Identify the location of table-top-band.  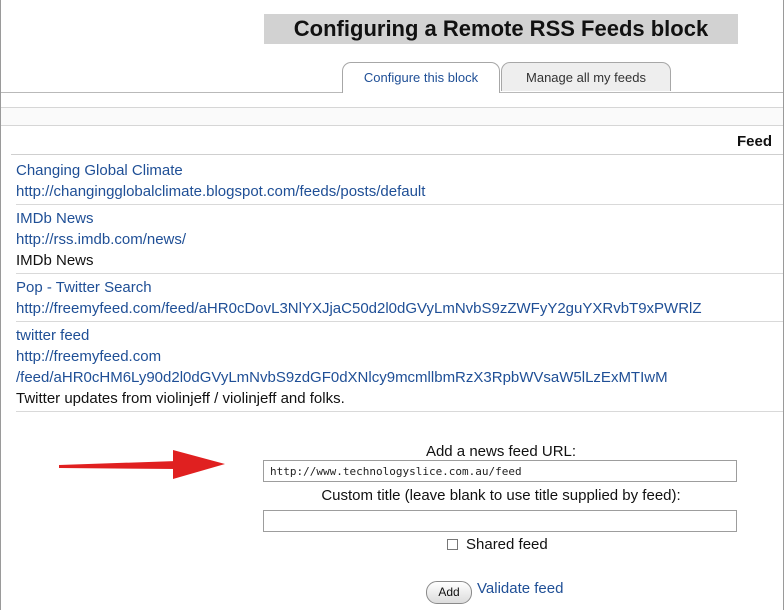
(392, 116).